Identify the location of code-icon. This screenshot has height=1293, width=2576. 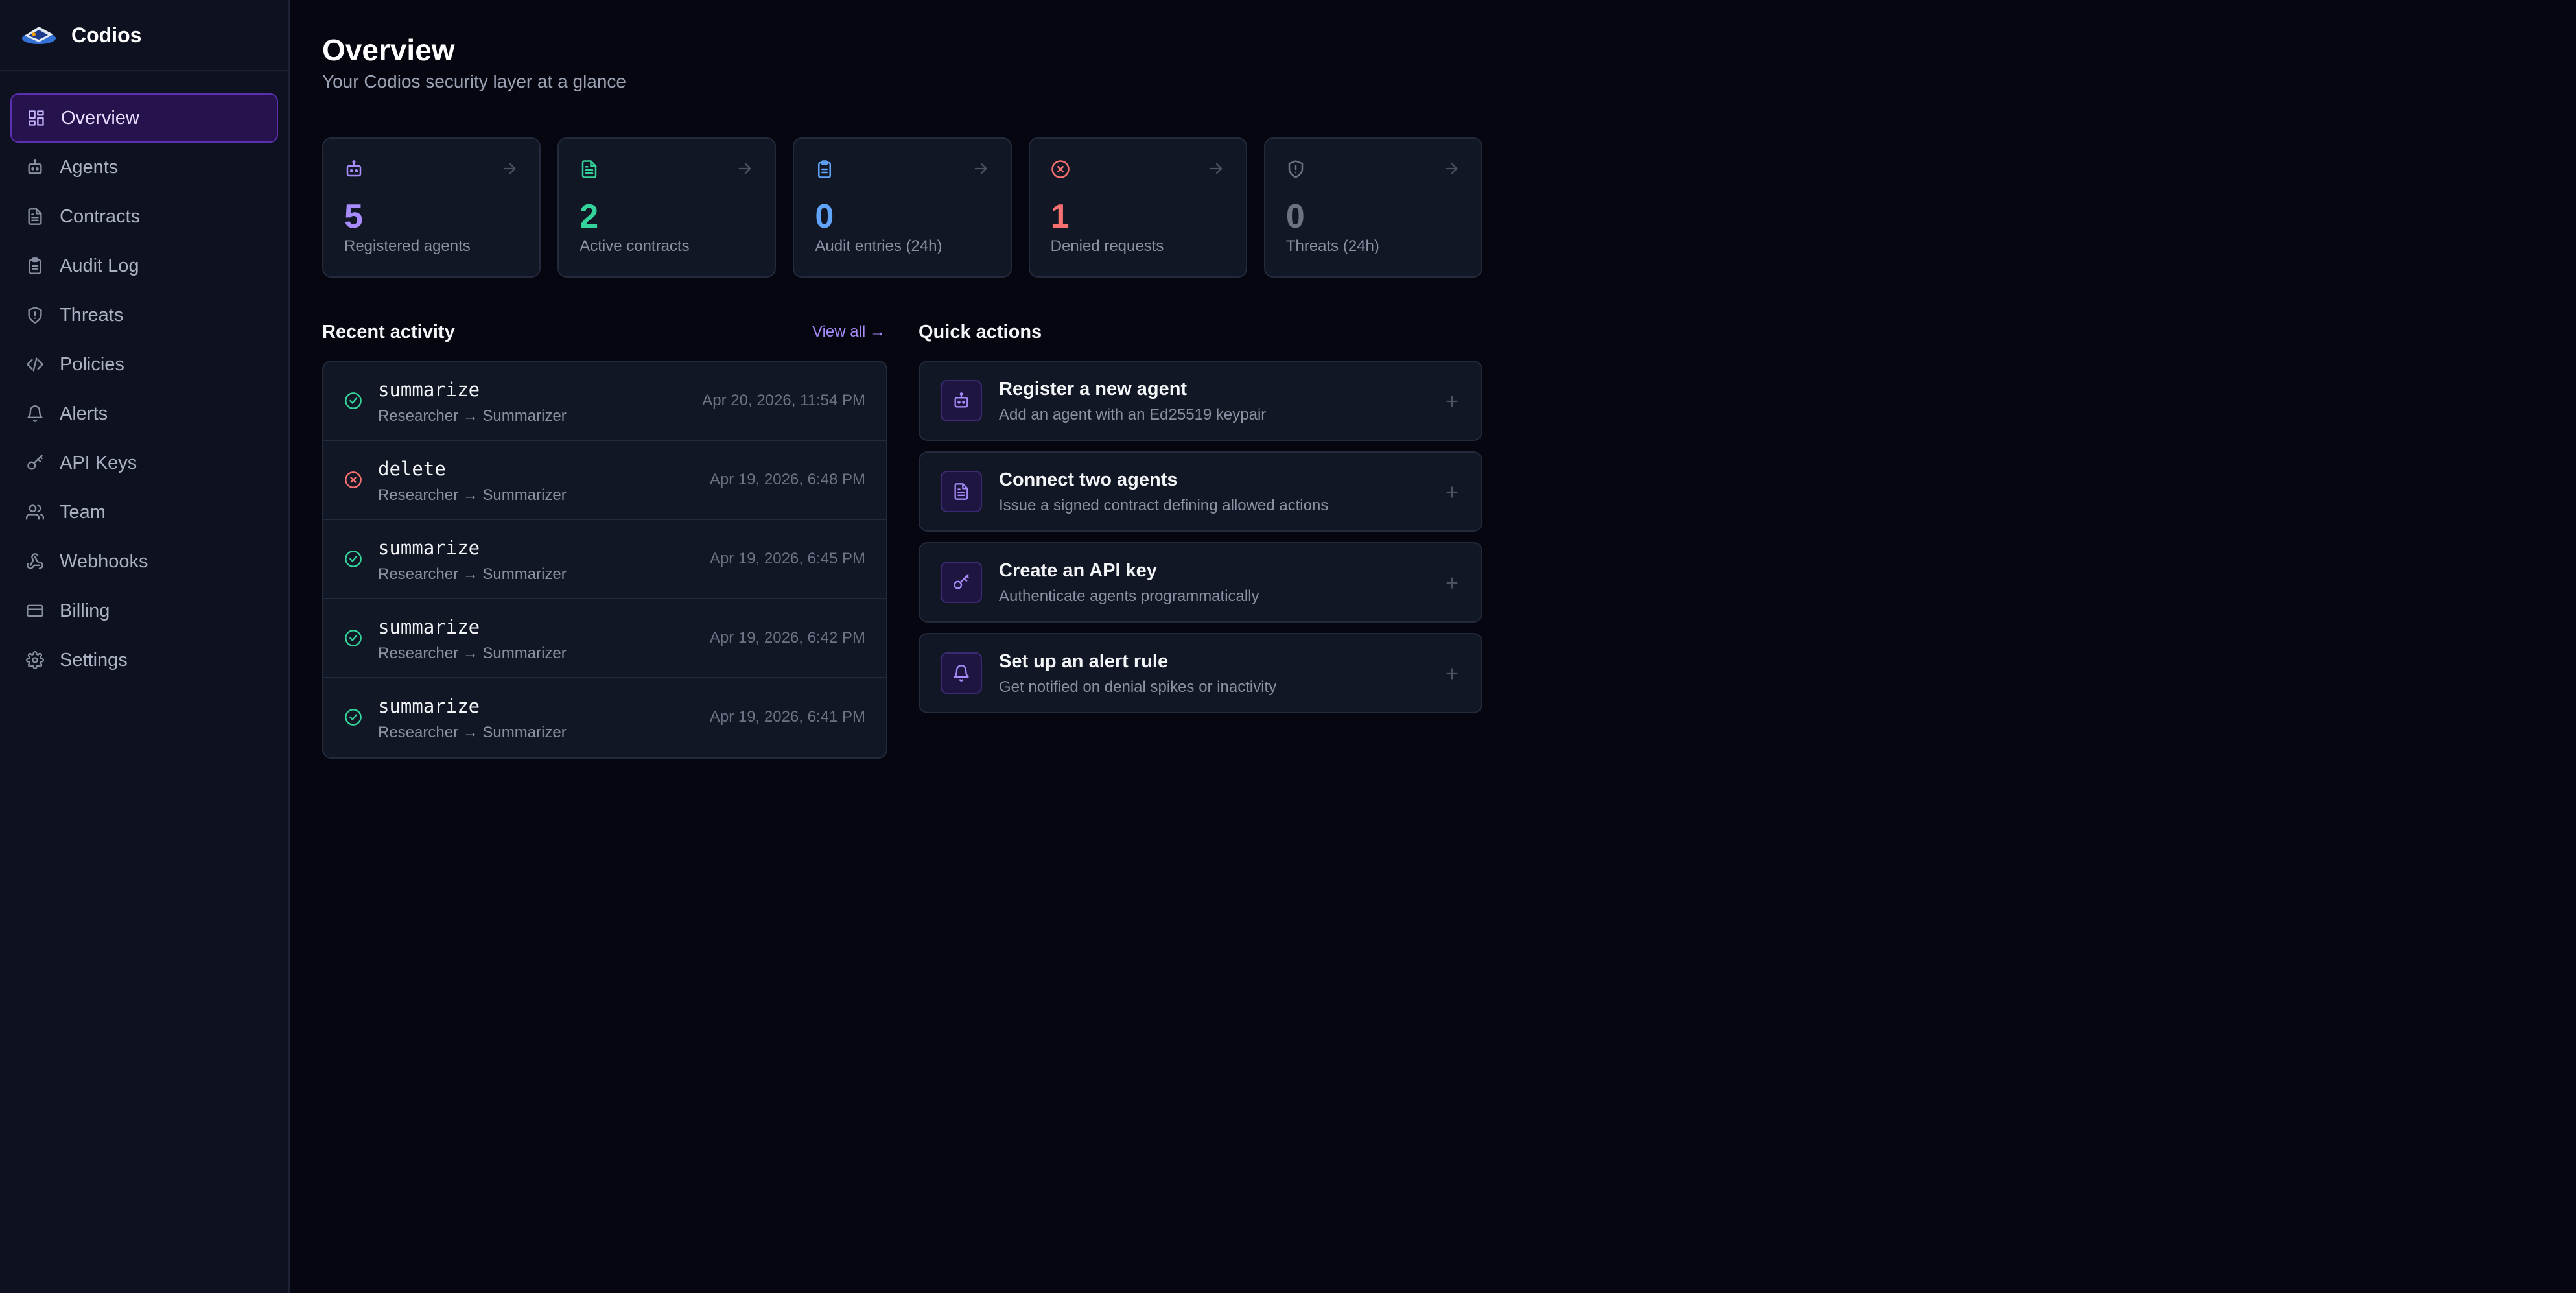
(35, 364).